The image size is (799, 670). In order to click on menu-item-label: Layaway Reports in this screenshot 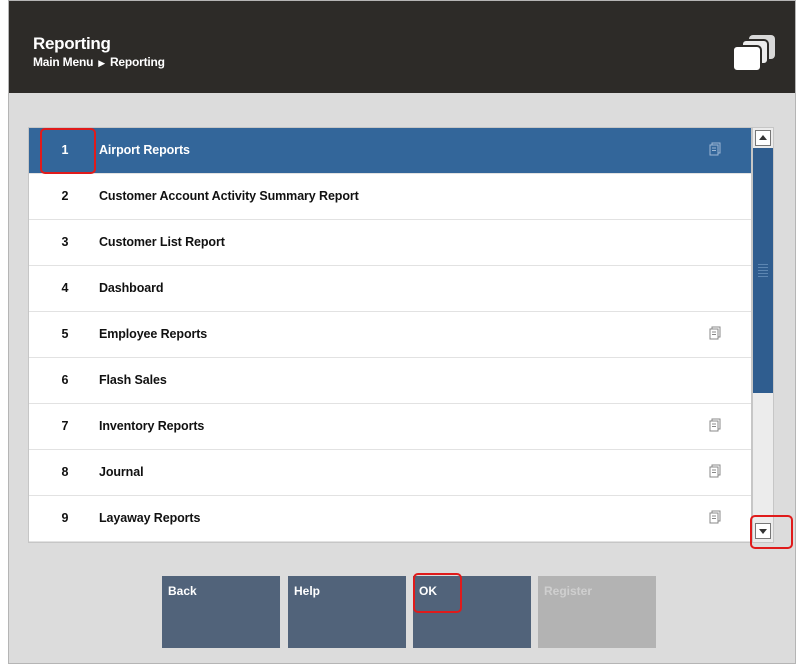, I will do `click(150, 518)`.